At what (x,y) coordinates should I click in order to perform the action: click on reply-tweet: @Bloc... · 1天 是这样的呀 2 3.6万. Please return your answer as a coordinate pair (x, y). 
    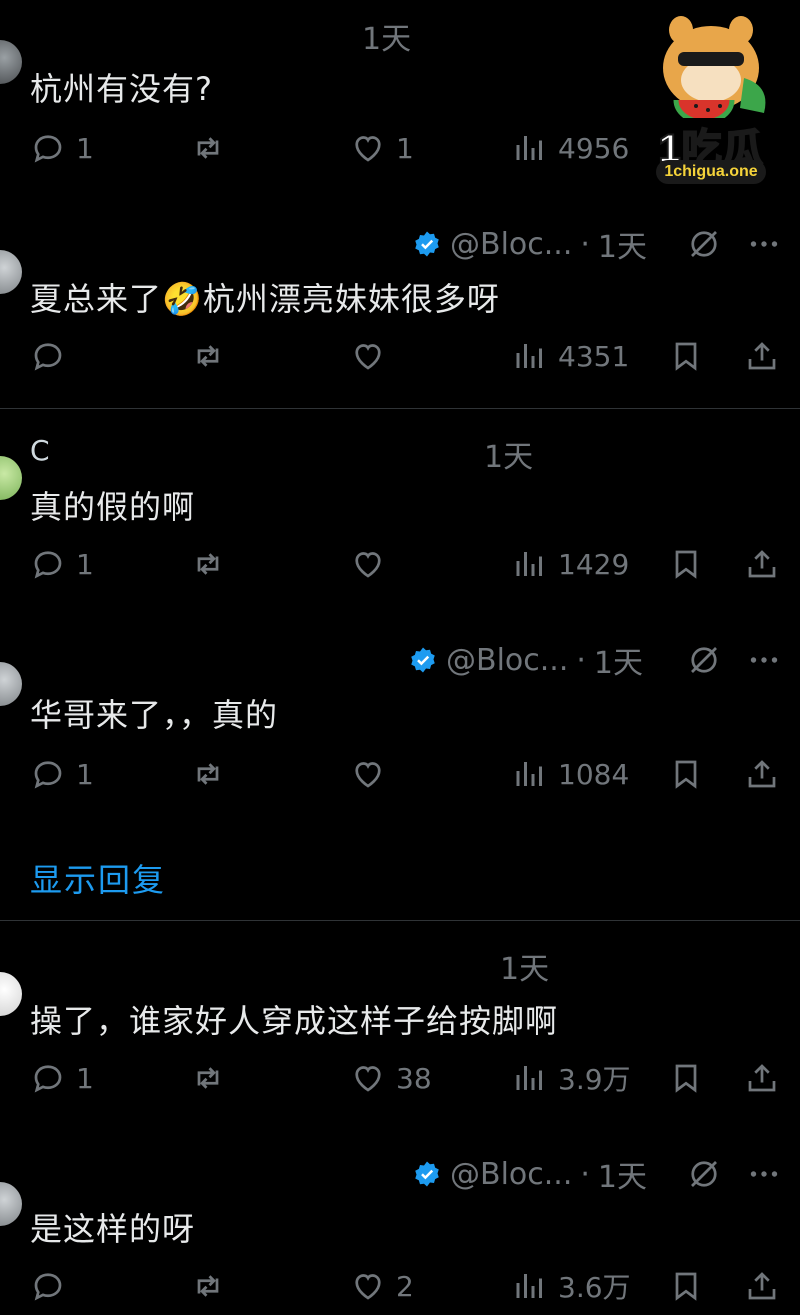
    Looking at the image, I should click on (400, 1235).